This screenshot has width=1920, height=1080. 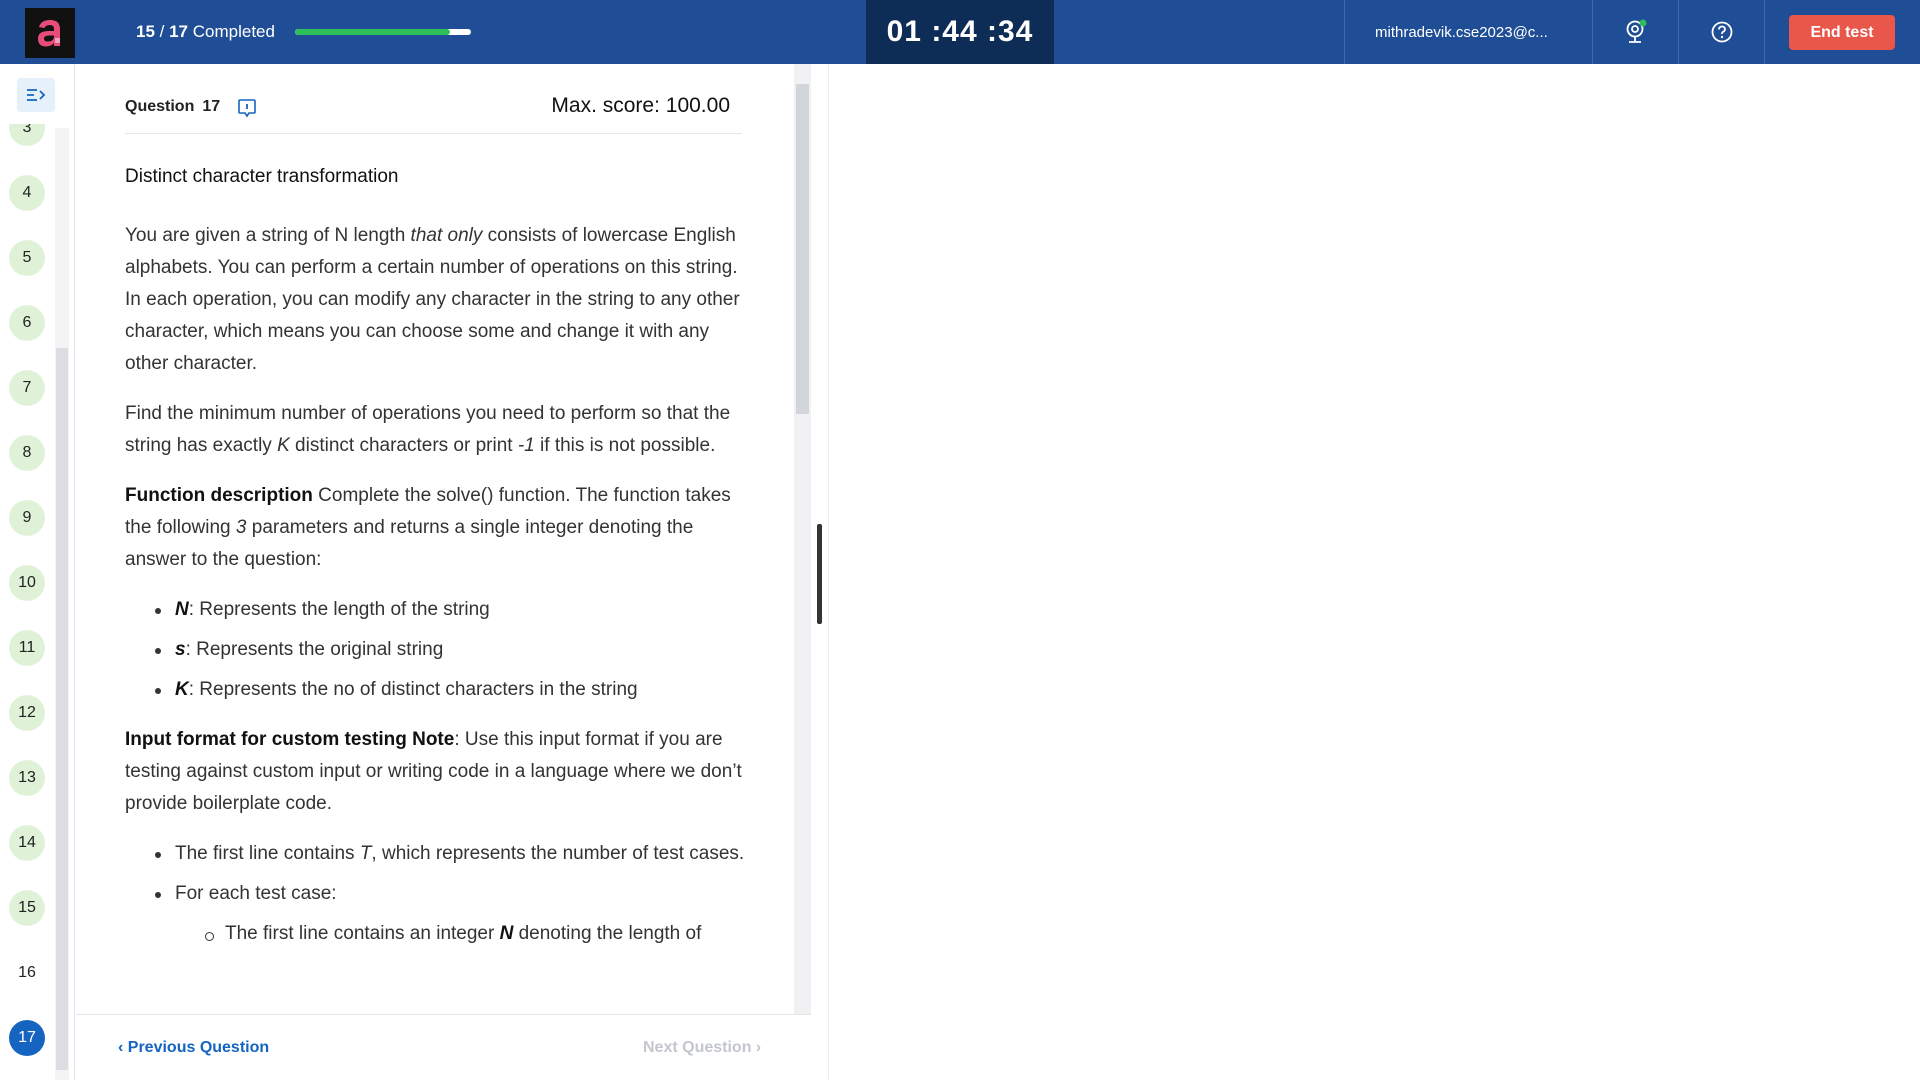 I want to click on question-nav-item-7: 7, so click(x=27, y=388).